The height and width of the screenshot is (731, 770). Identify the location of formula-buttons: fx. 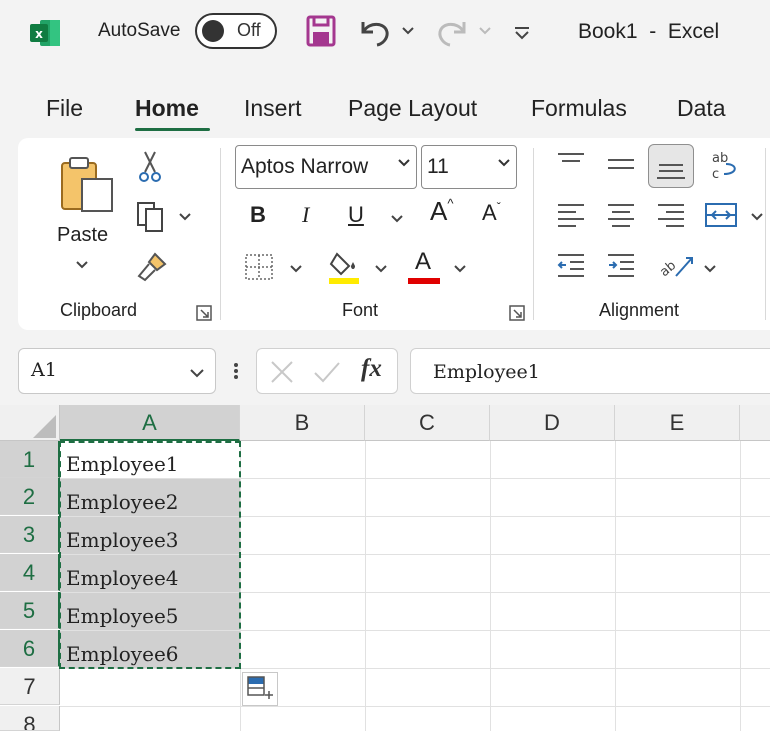
(327, 371).